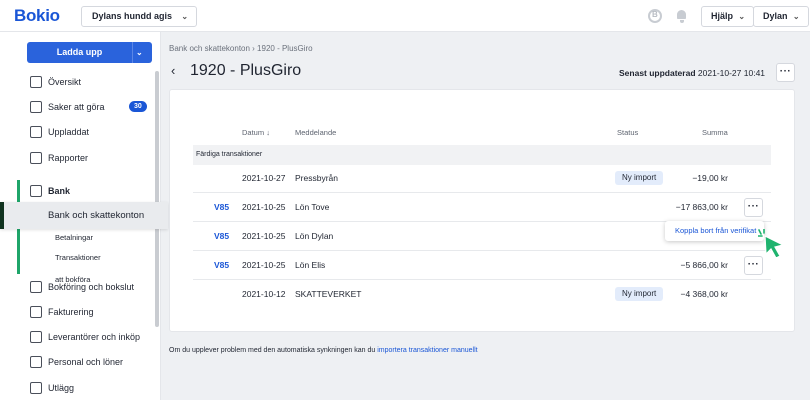 This screenshot has height=400, width=810. What do you see at coordinates (71, 312) in the screenshot?
I see `sidebar-item-label: Fakturering` at bounding box center [71, 312].